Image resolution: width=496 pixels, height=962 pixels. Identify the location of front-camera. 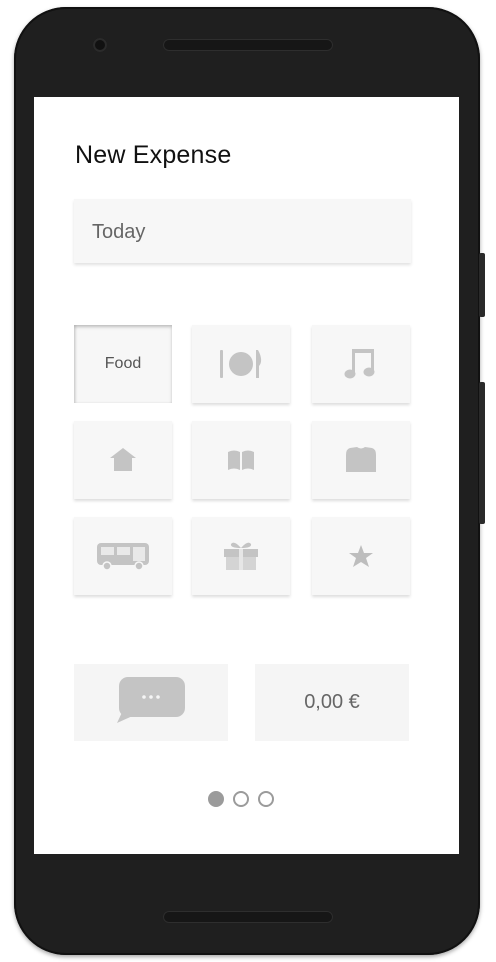
(100, 45).